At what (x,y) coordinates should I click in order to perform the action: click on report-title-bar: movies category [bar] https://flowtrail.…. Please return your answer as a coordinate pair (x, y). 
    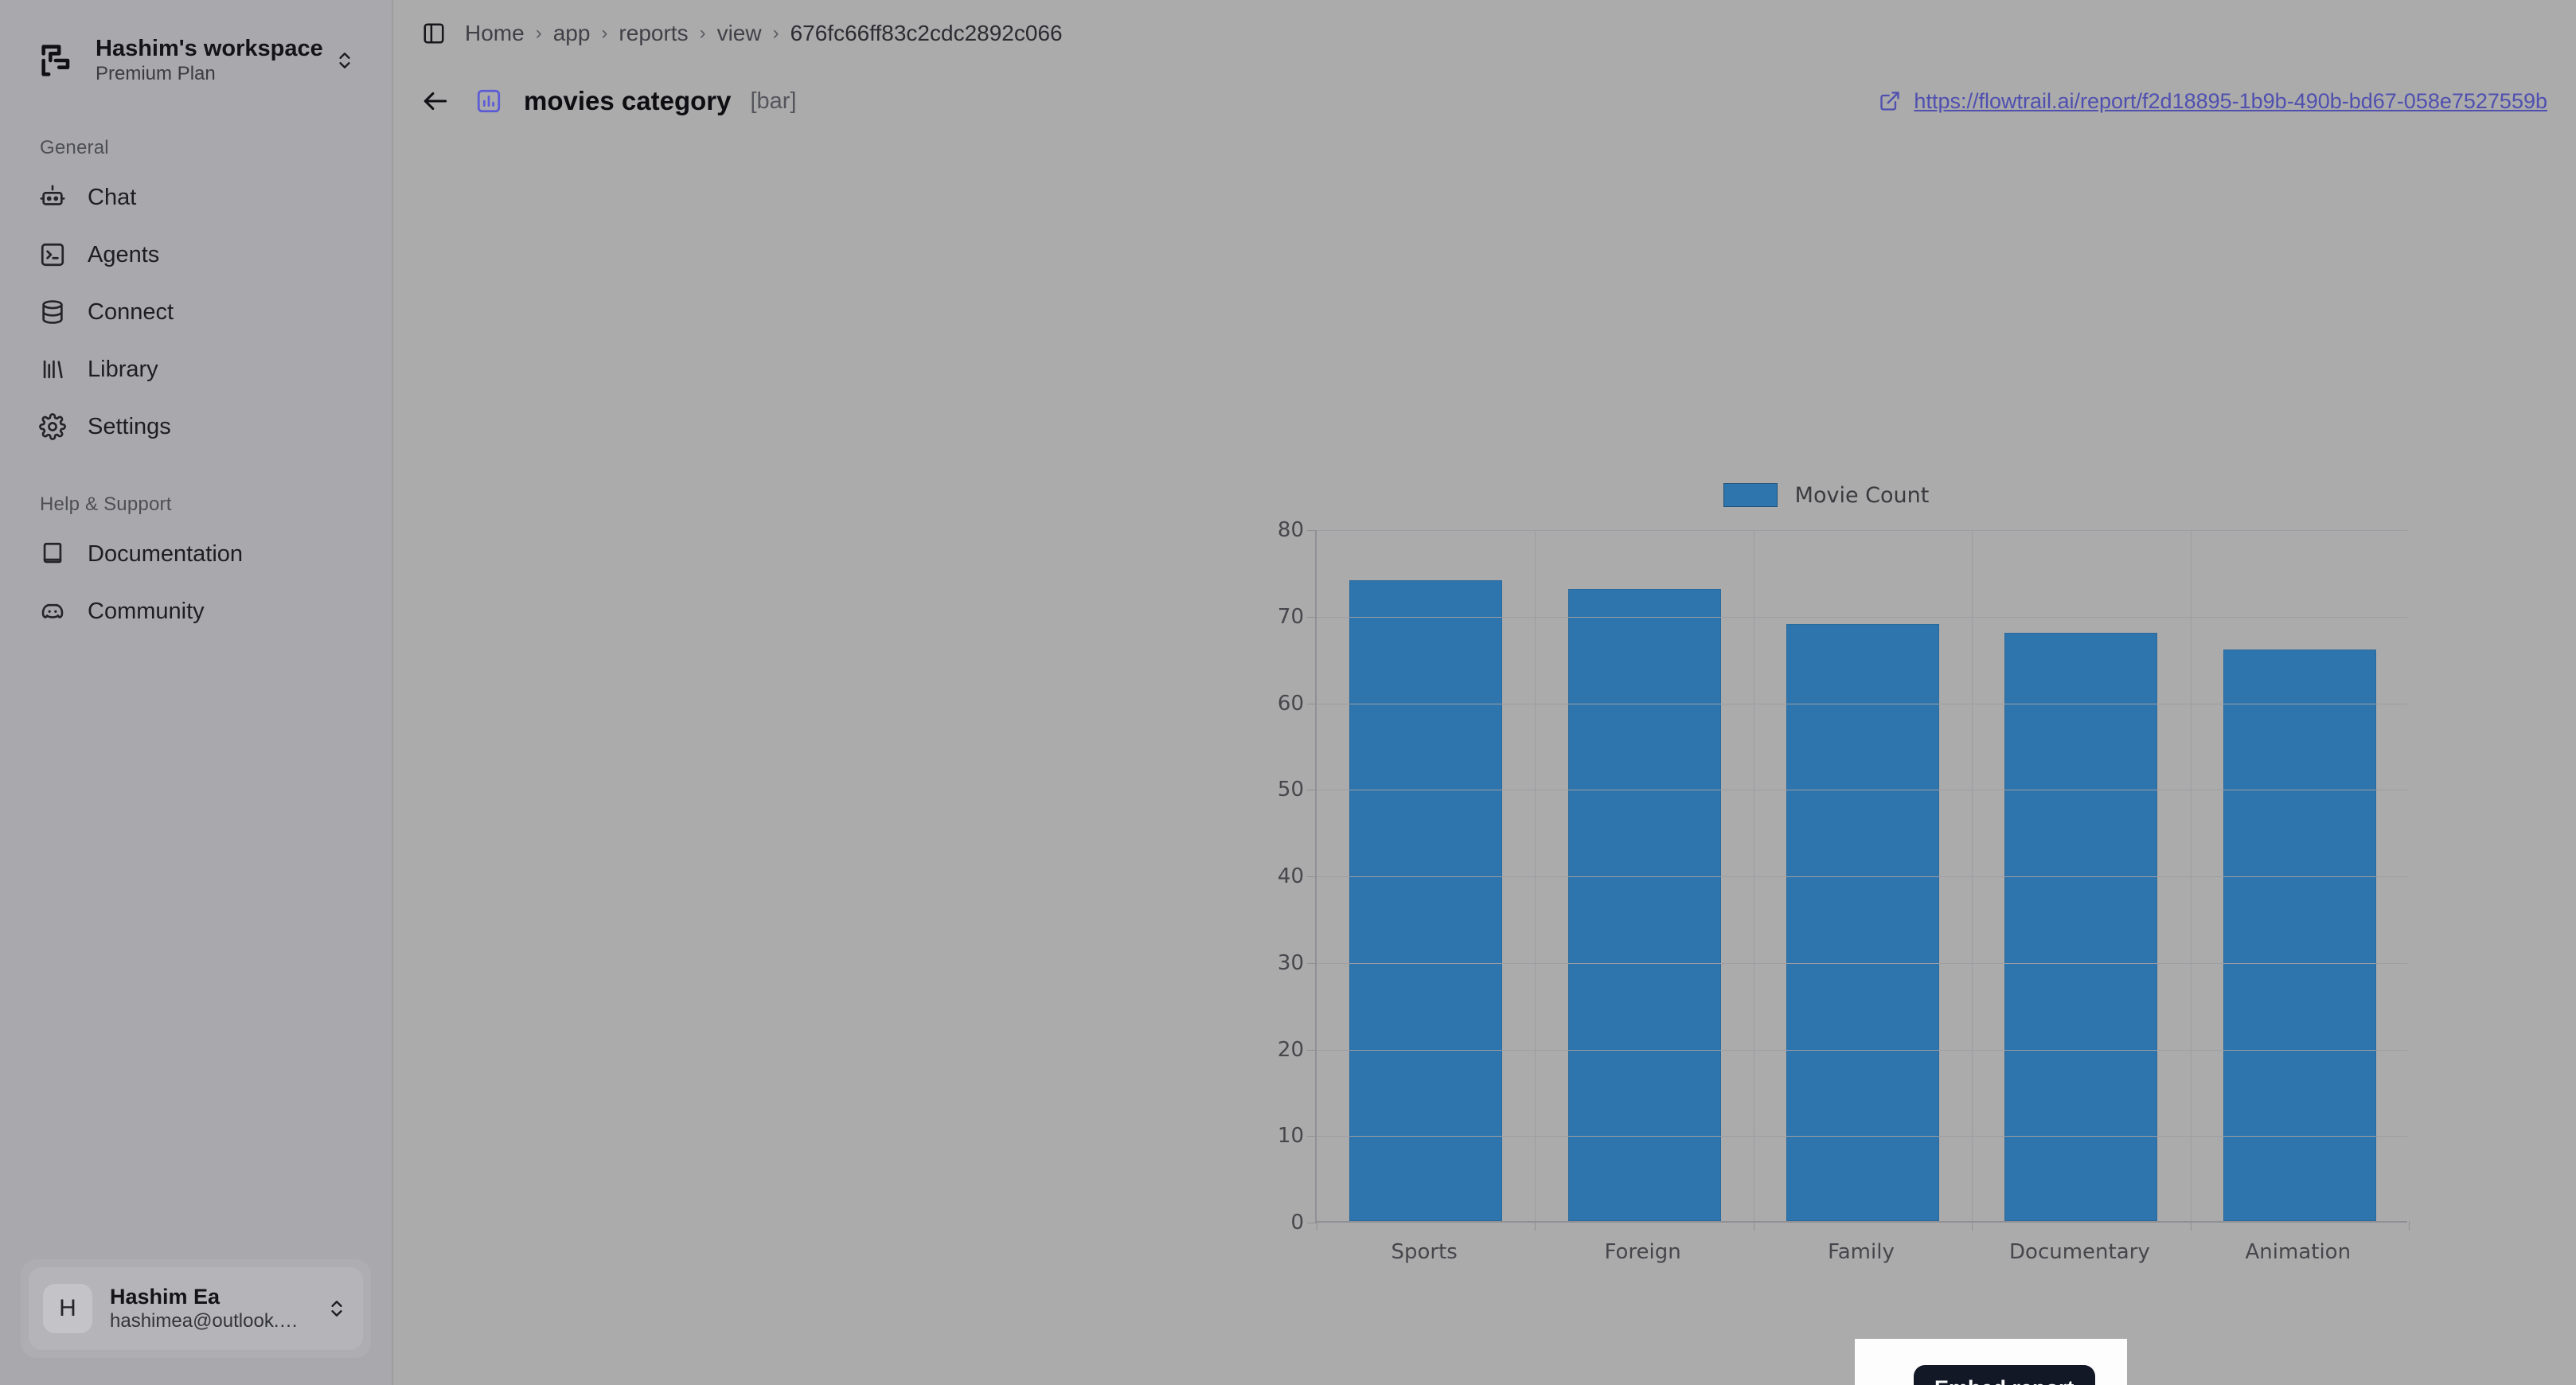
    Looking at the image, I should click on (1484, 101).